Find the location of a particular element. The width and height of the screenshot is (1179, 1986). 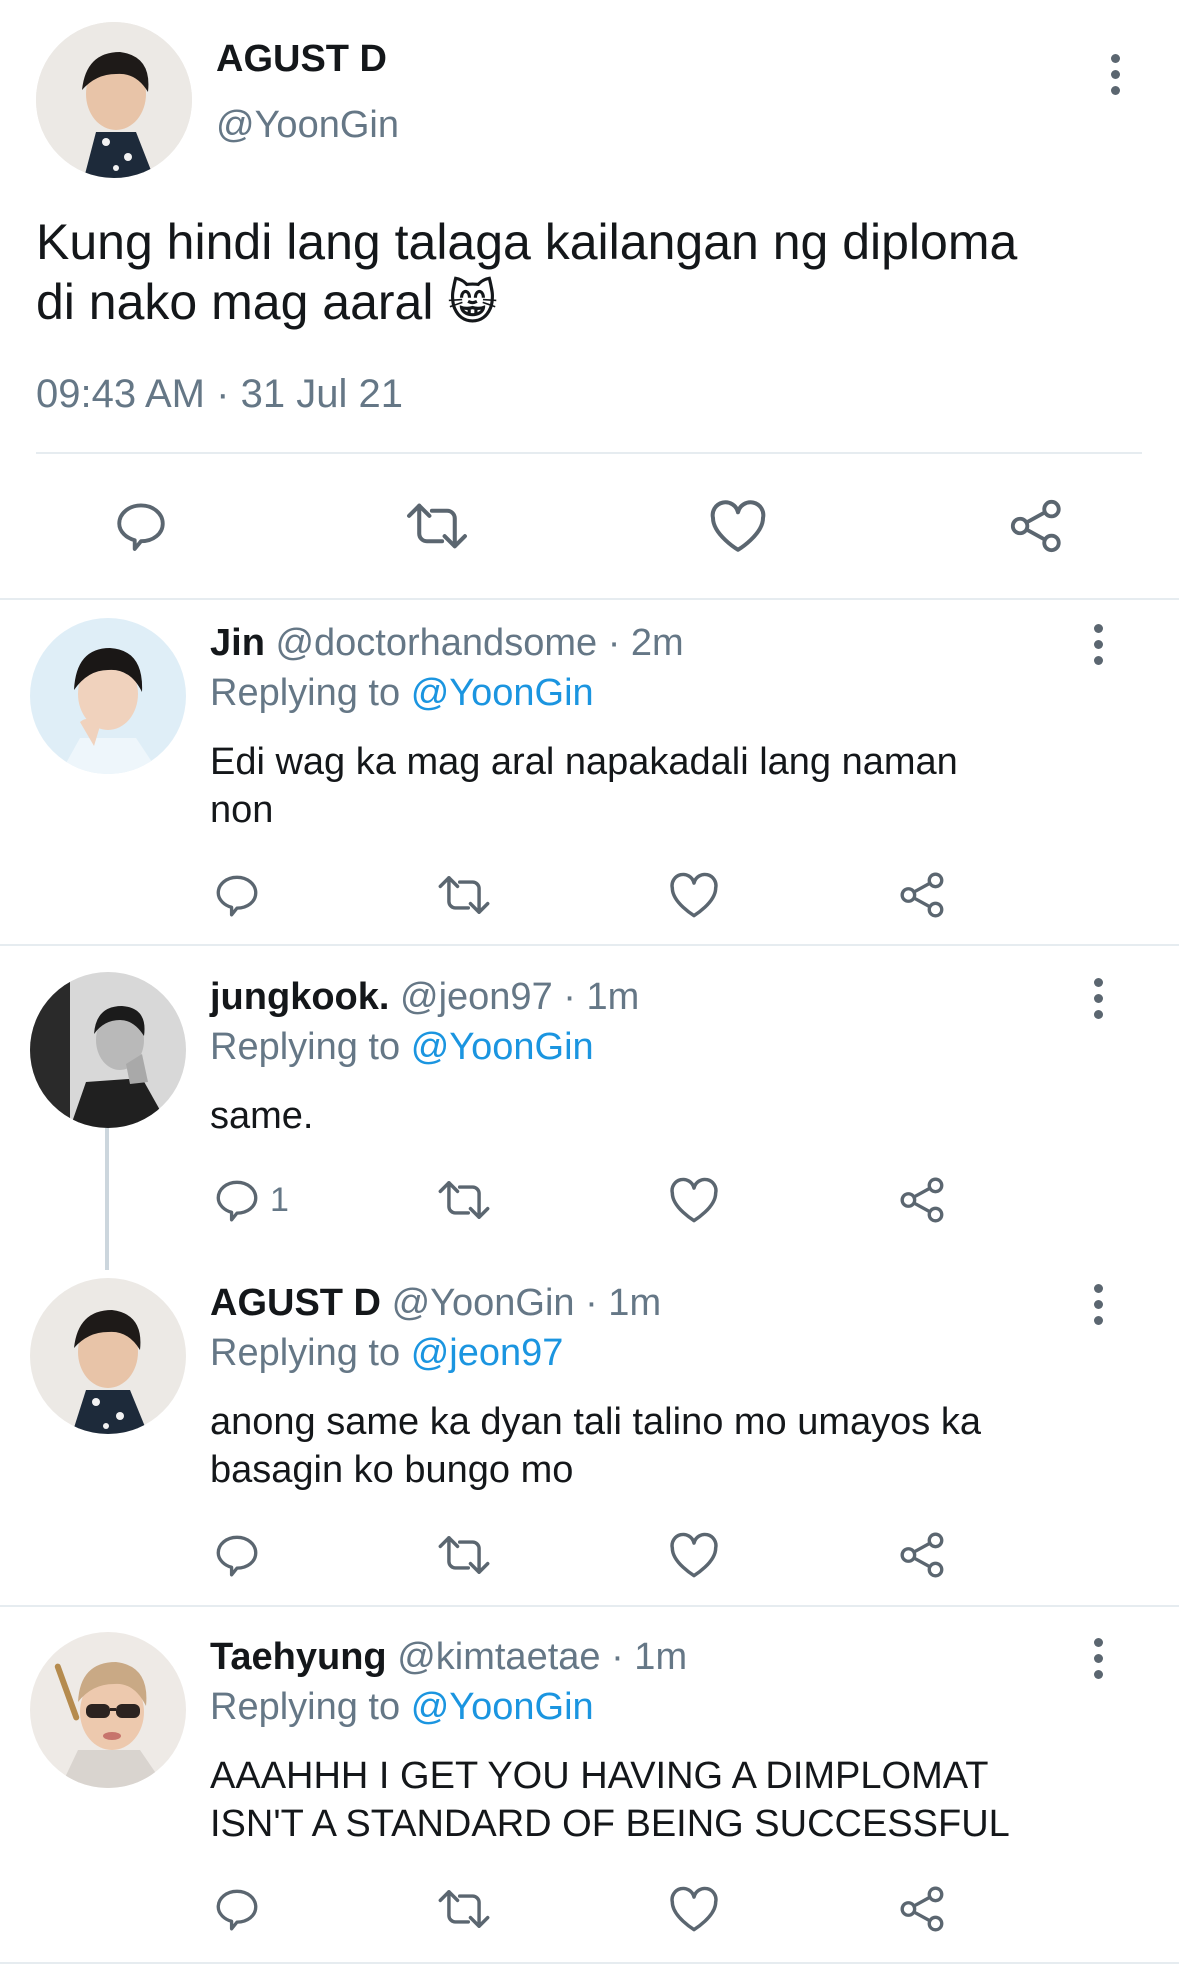

author-name: AGUST D is located at coordinates (301, 59).